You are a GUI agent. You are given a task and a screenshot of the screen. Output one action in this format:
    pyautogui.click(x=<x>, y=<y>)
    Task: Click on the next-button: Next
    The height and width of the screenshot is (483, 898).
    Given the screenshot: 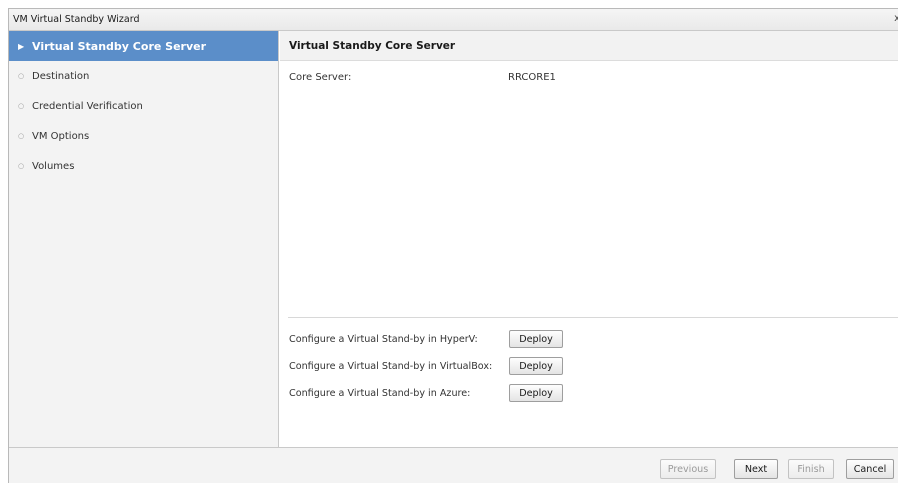 What is the action you would take?
    pyautogui.click(x=756, y=469)
    